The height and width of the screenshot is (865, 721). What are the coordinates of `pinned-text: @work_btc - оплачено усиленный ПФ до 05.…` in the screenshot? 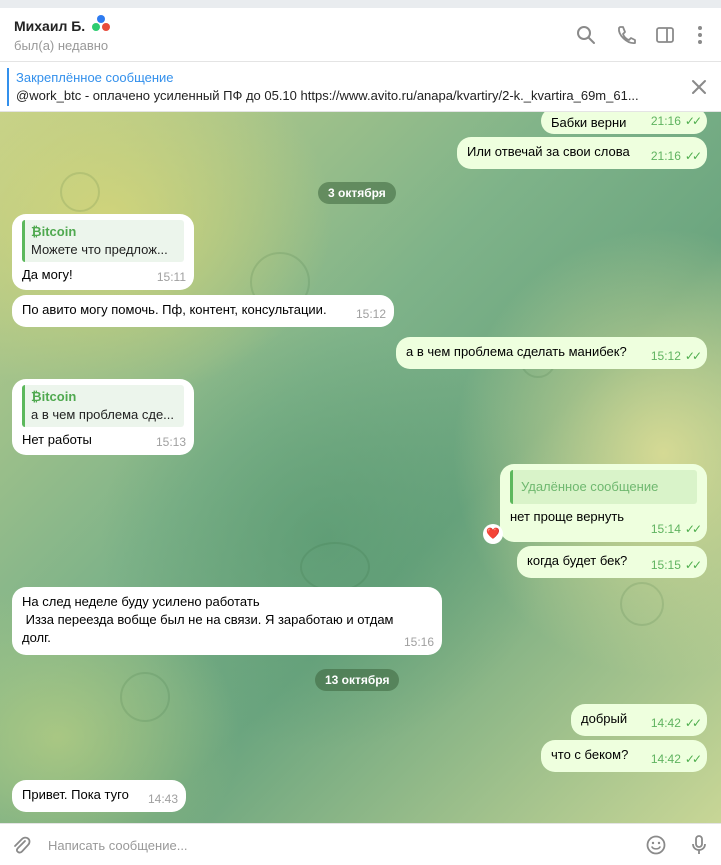 It's located at (327, 95).